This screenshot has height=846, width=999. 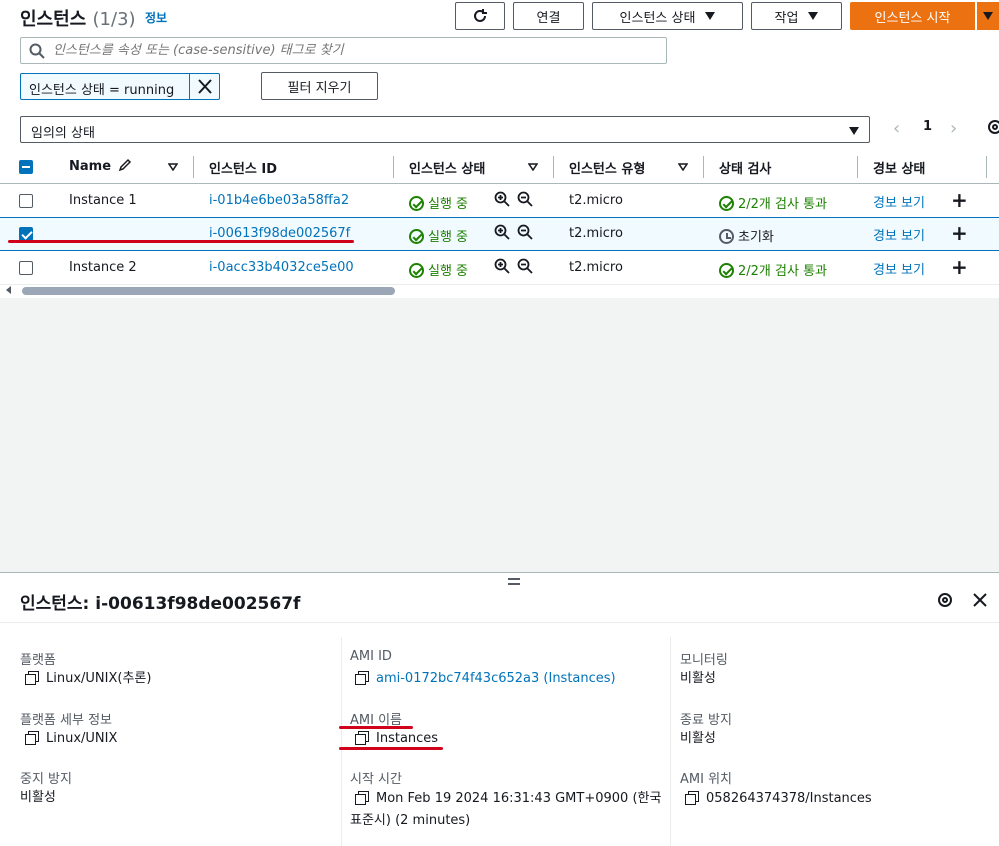 I want to click on scroll-left-arrow, so click(x=8, y=290).